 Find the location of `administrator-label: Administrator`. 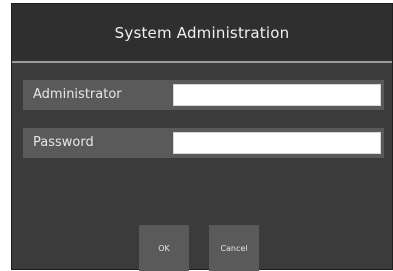

administrator-label: Administrator is located at coordinates (77, 94).